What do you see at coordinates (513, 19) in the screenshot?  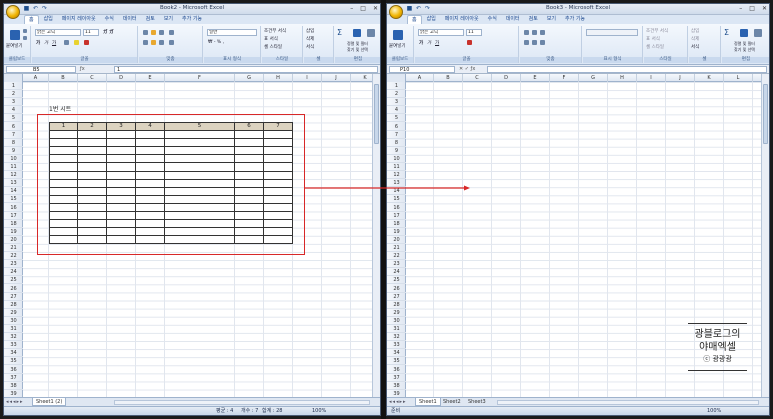 I see `tab-data: 데이터` at bounding box center [513, 19].